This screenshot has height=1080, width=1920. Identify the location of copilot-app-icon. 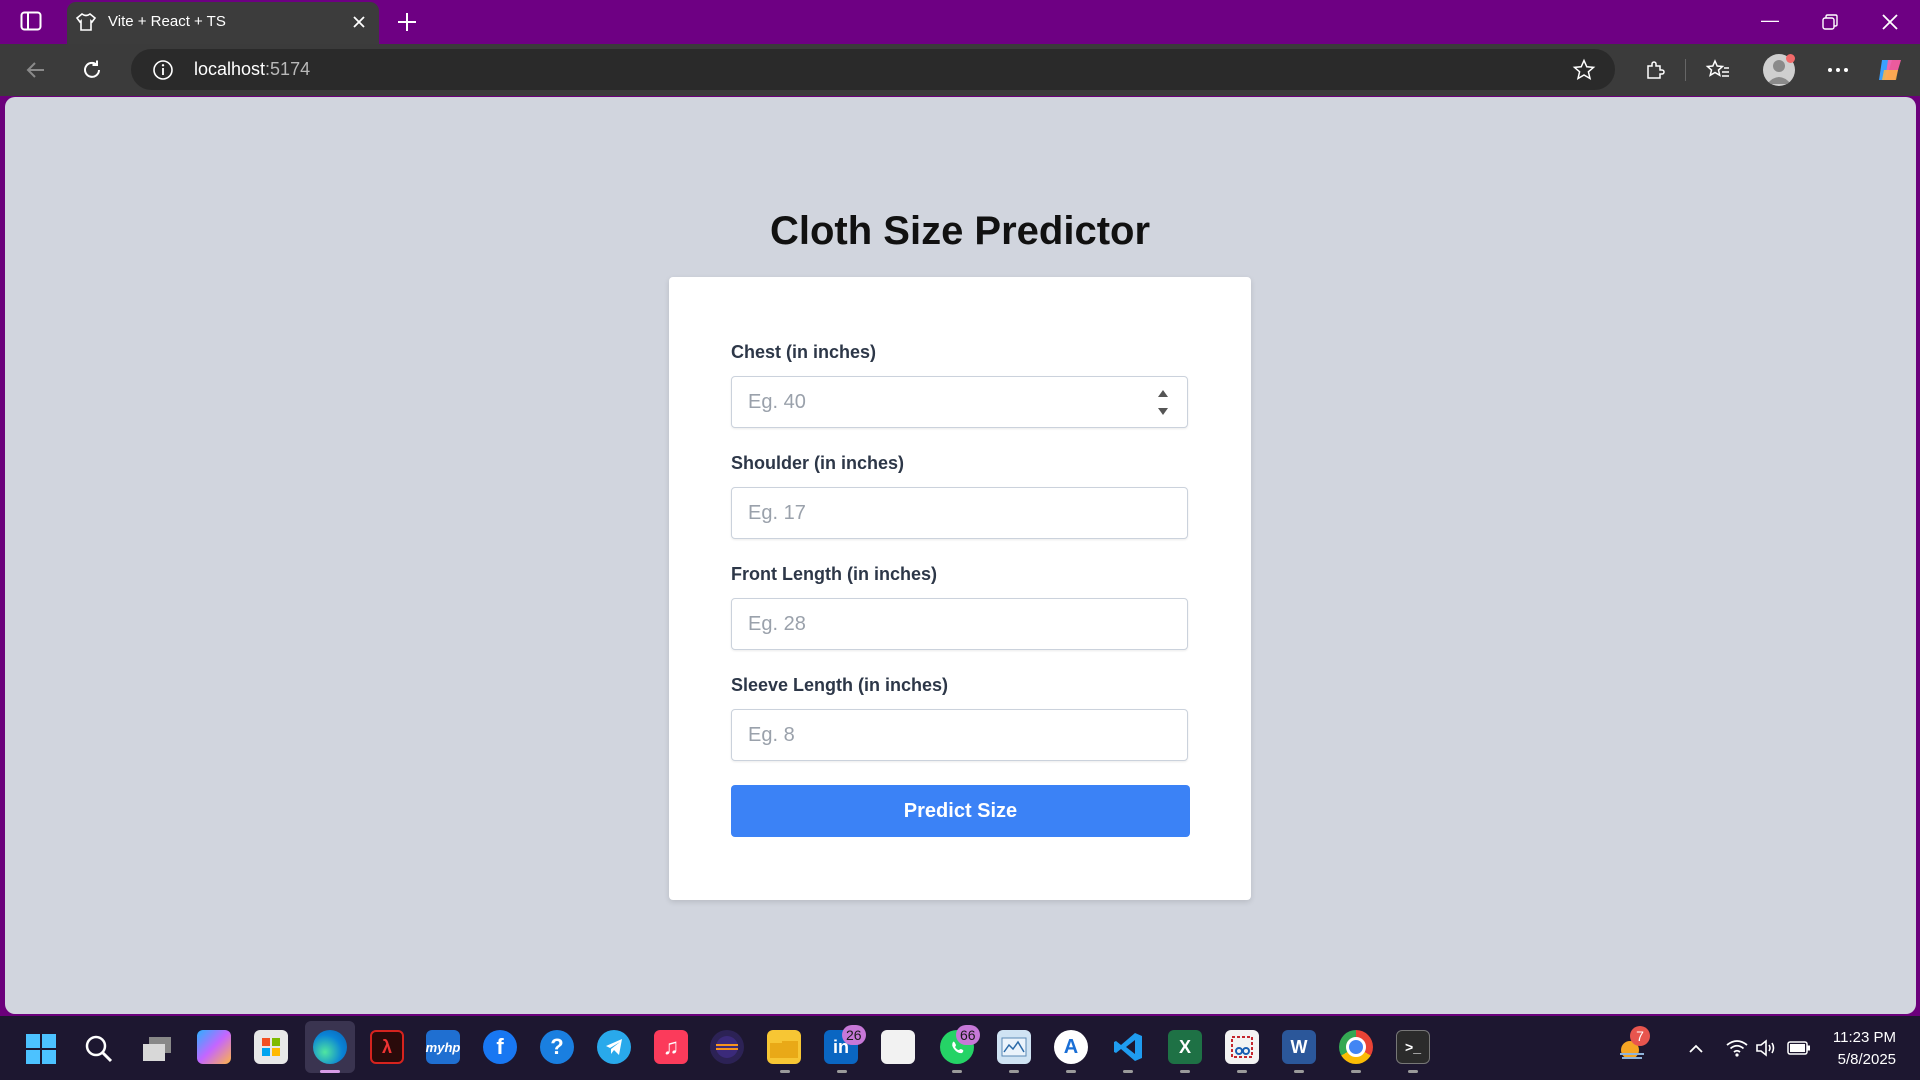
(214, 1047).